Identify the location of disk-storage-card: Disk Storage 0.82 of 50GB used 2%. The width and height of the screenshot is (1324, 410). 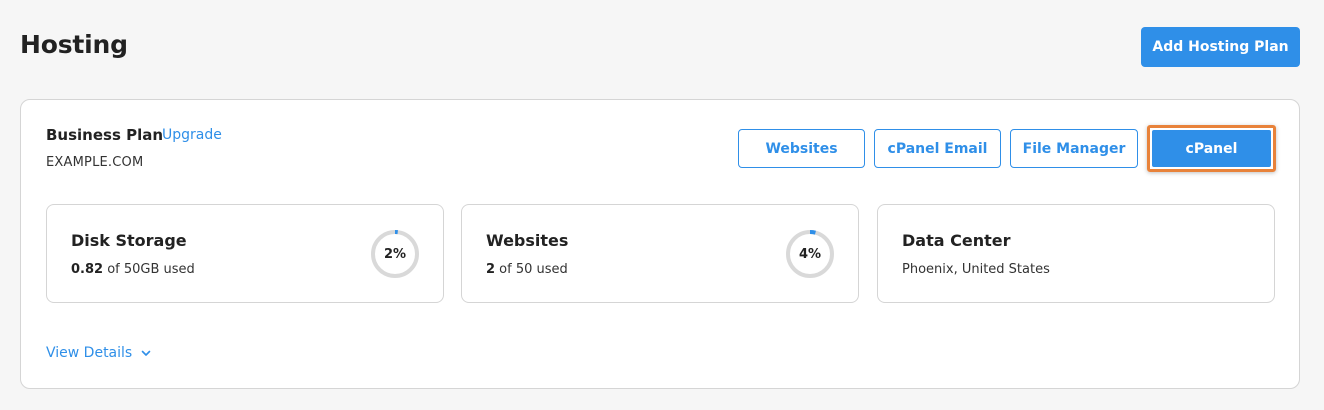
(245, 253).